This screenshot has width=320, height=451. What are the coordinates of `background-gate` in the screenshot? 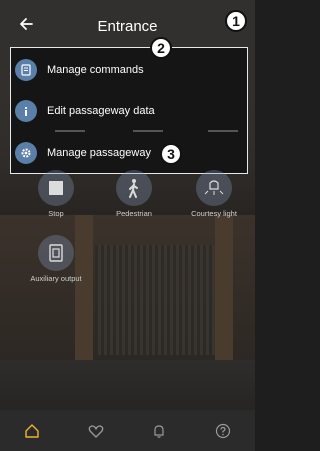 It's located at (155, 300).